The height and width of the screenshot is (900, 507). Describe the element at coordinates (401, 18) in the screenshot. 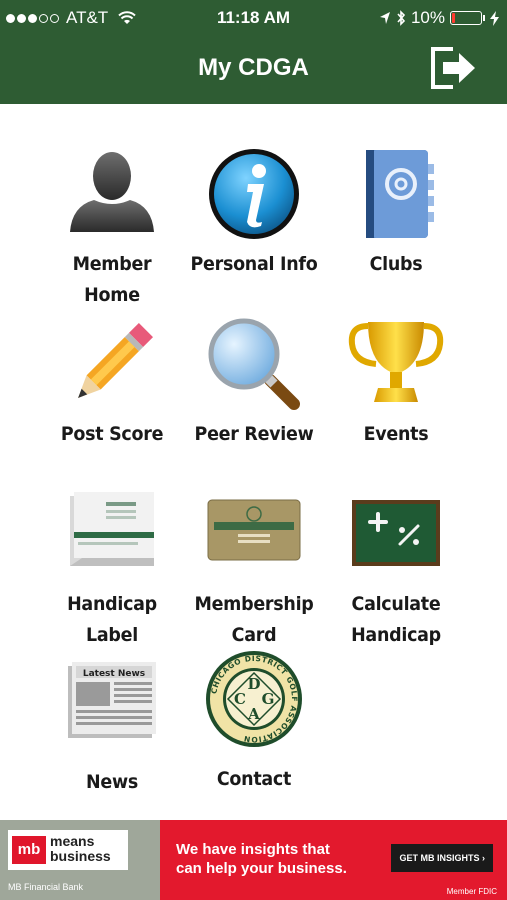

I see `bluetooth-icon` at that location.